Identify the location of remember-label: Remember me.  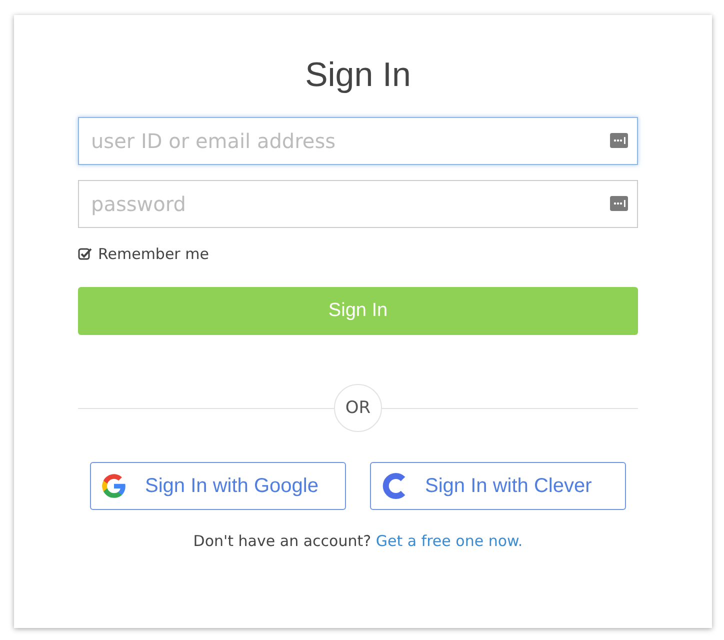
(153, 254).